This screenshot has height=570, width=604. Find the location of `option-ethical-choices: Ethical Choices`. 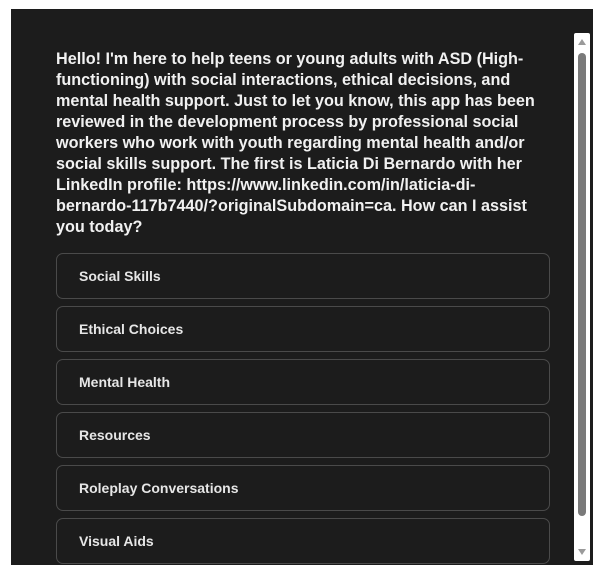

option-ethical-choices: Ethical Choices is located at coordinates (303, 329).